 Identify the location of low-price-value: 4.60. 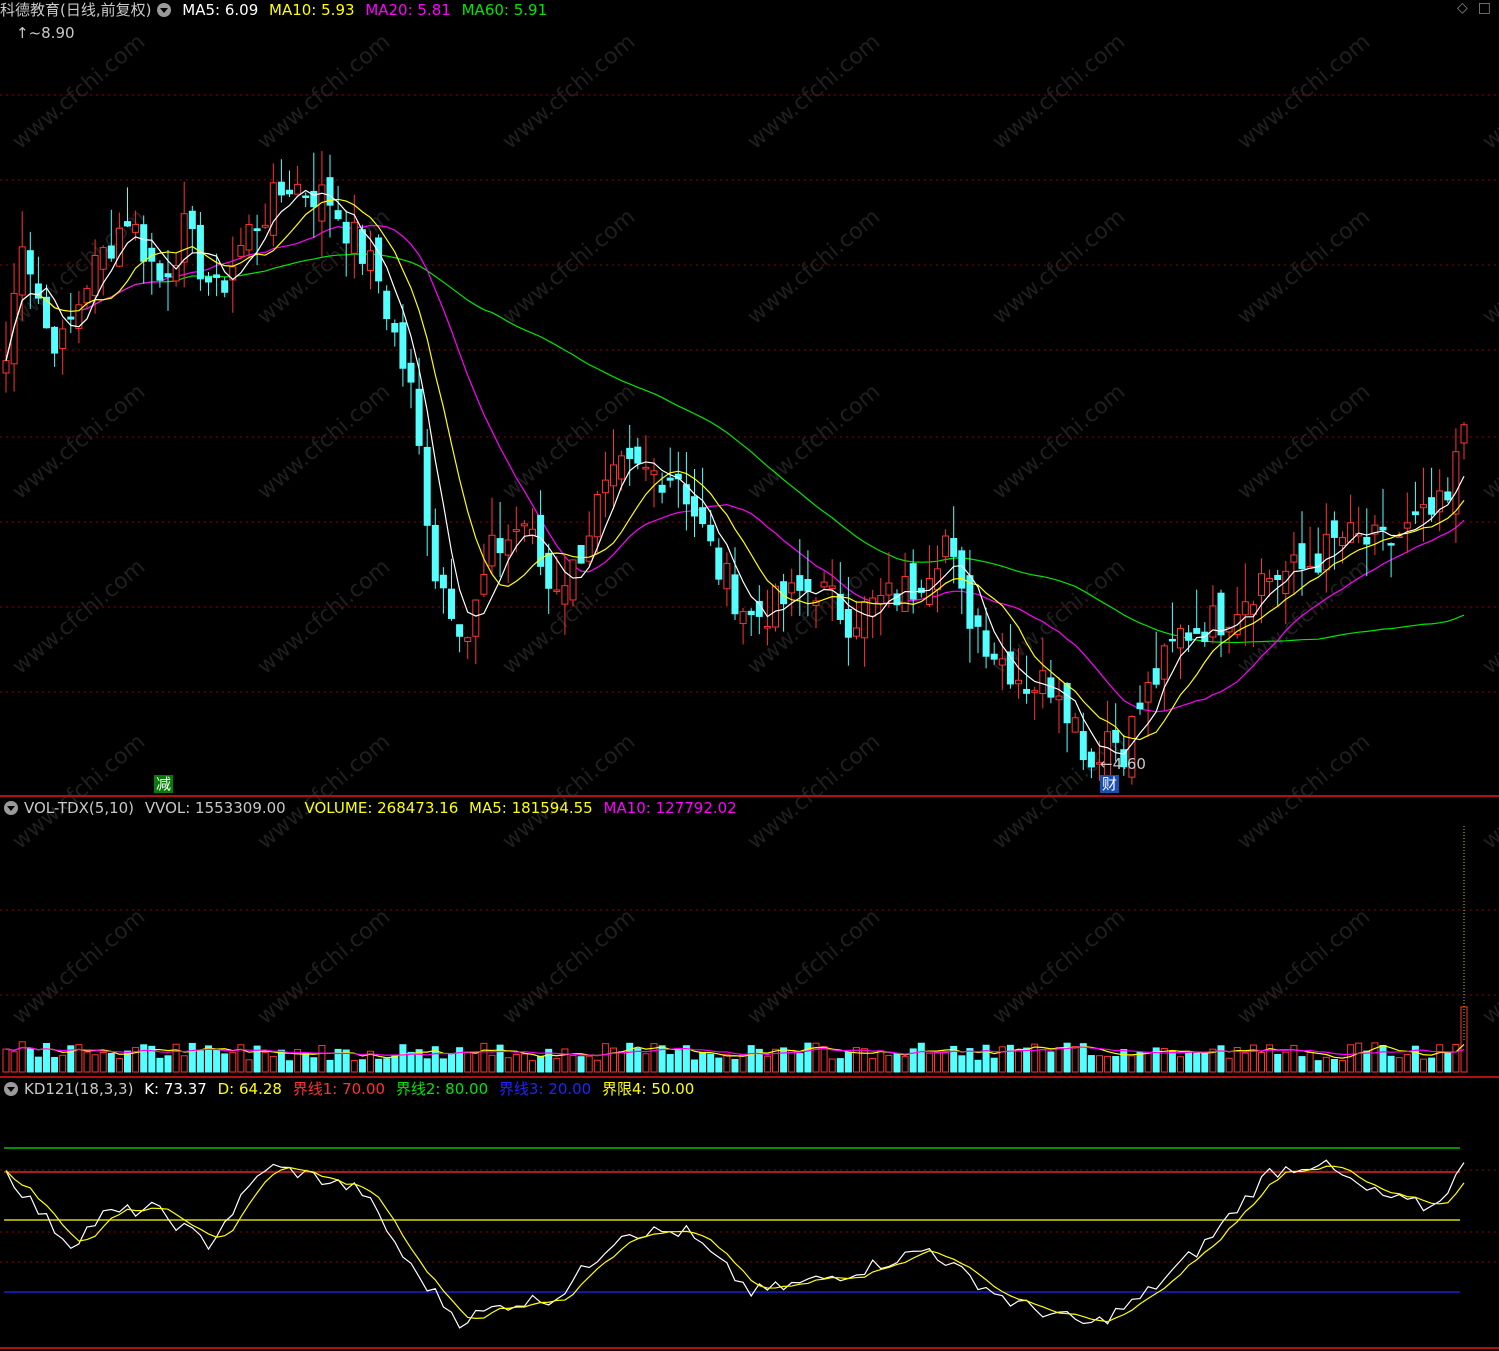
(1129, 764).